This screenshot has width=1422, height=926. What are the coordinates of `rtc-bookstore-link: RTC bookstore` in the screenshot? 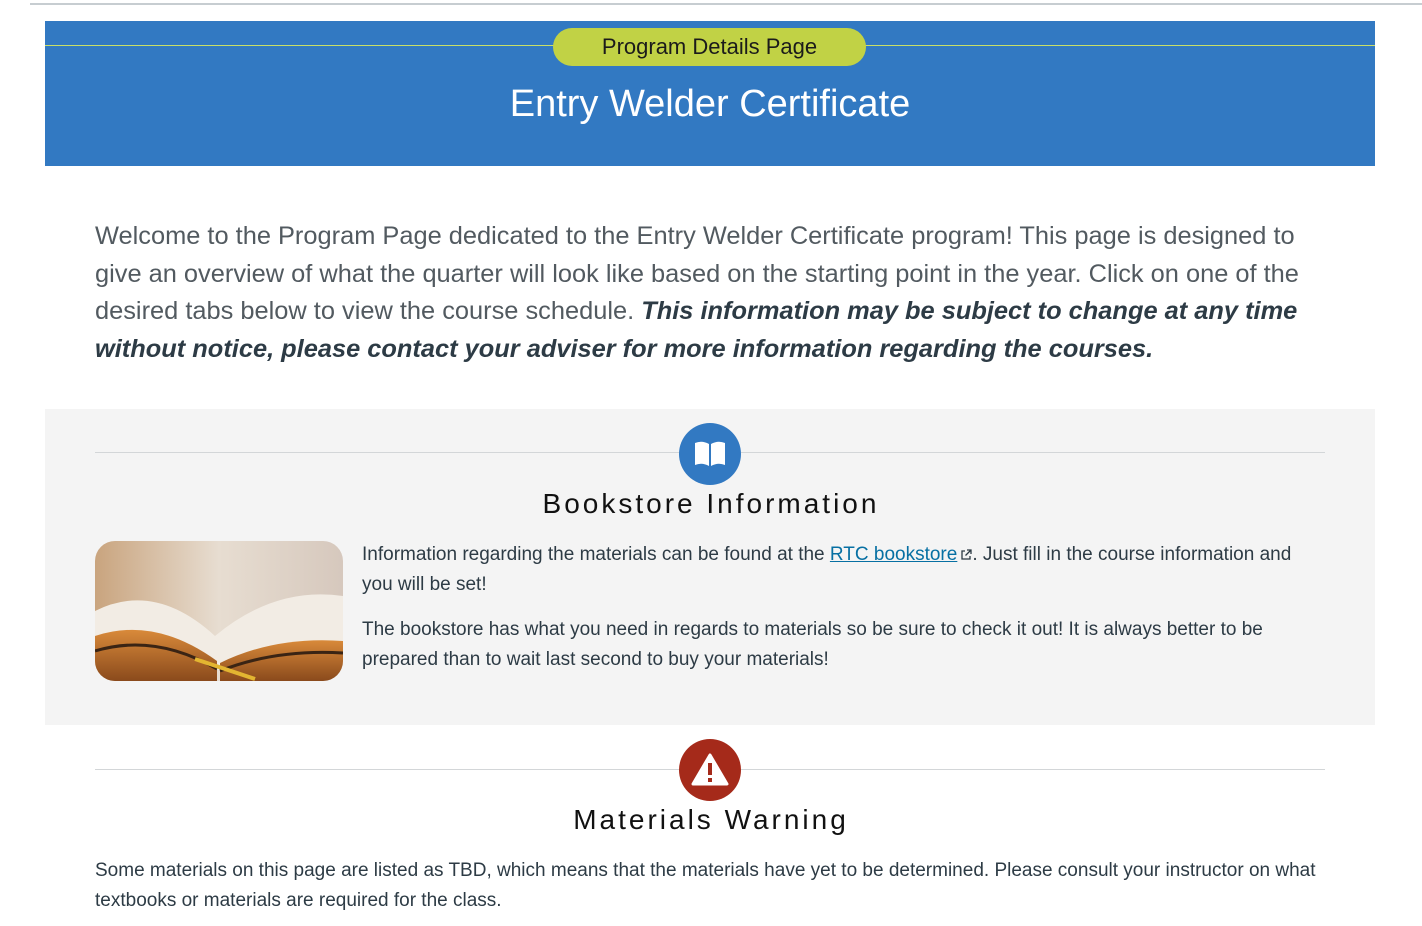 It's located at (893, 554).